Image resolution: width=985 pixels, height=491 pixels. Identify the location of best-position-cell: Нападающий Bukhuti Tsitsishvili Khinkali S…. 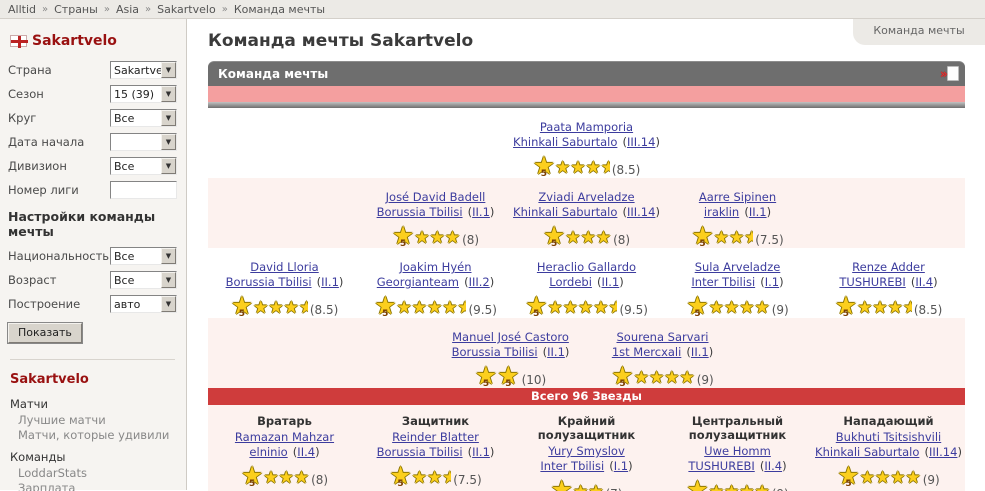
(888, 451).